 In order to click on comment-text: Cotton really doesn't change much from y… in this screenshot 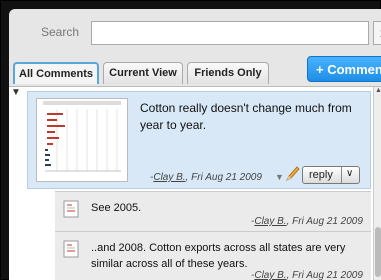, I will do `click(246, 116)`.